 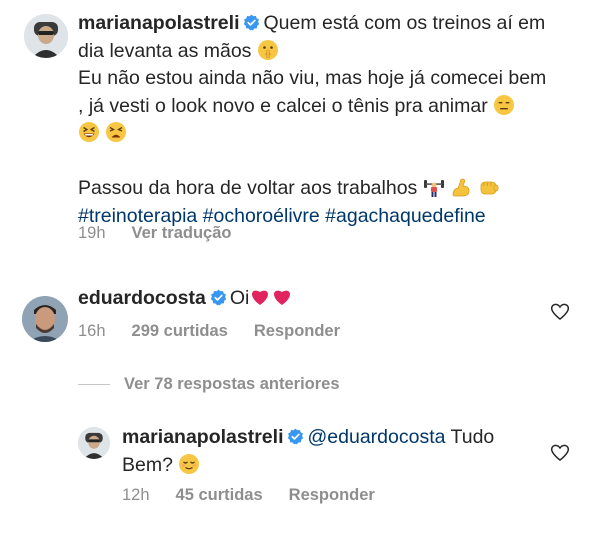 I want to click on tired-face-emoji-icon, so click(x=116, y=132).